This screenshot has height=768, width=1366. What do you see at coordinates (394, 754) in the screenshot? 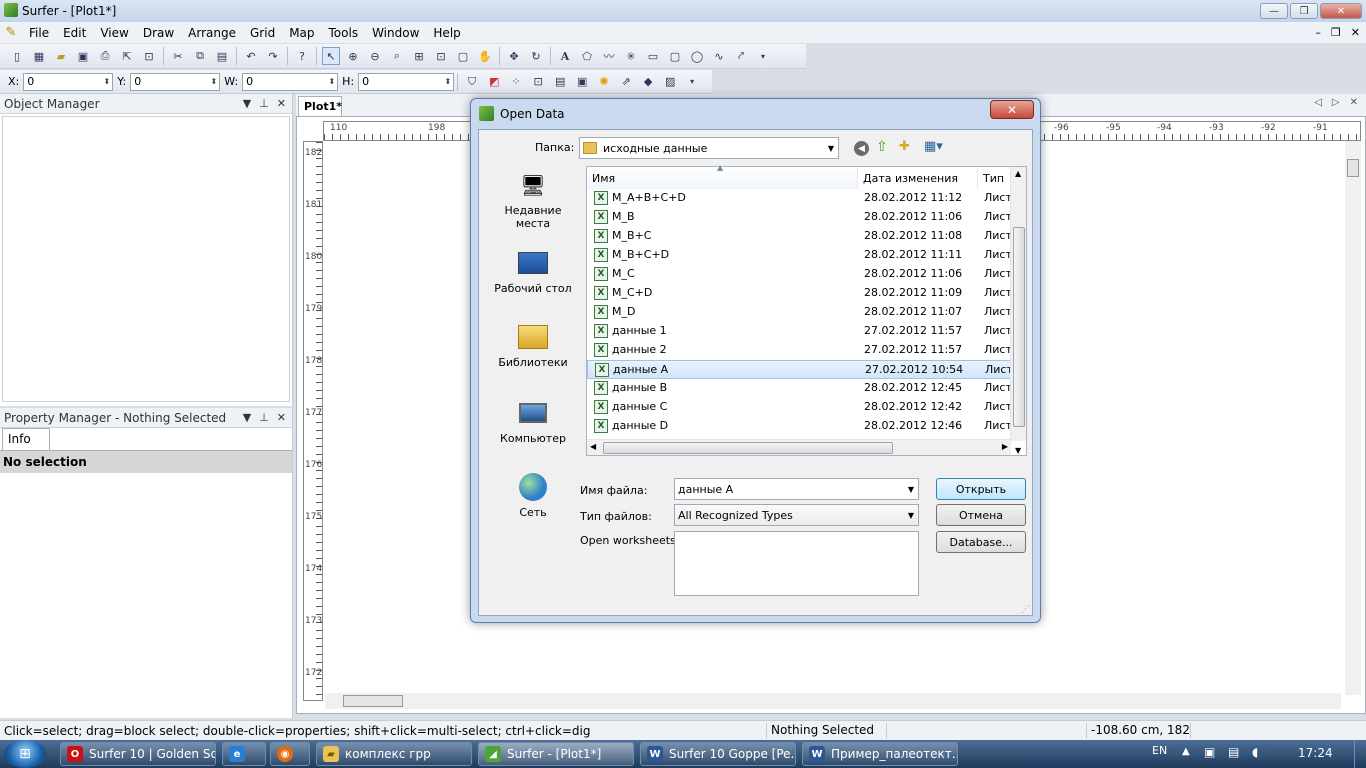
I see `taskbar-item-explorer: ▰ комплекс грр` at bounding box center [394, 754].